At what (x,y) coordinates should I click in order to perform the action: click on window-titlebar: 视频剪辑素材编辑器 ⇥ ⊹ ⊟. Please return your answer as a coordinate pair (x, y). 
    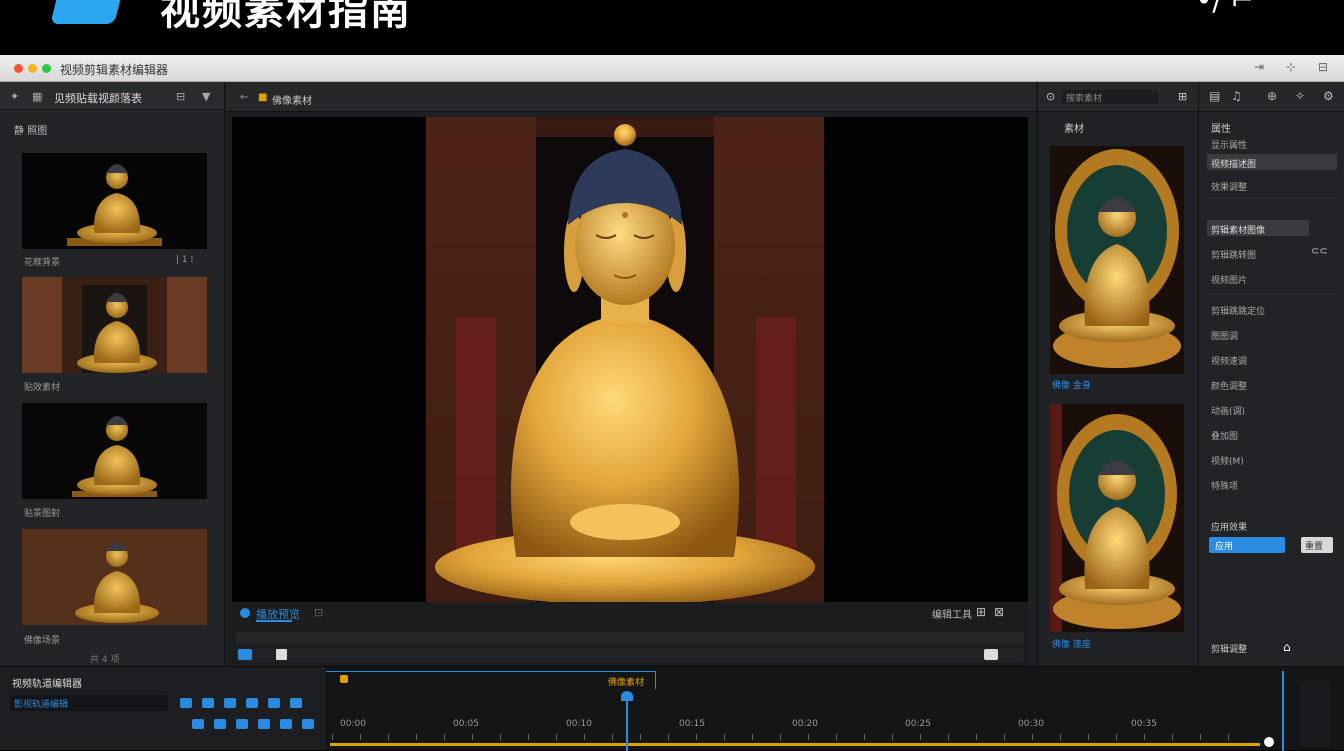
    Looking at the image, I should click on (672, 68).